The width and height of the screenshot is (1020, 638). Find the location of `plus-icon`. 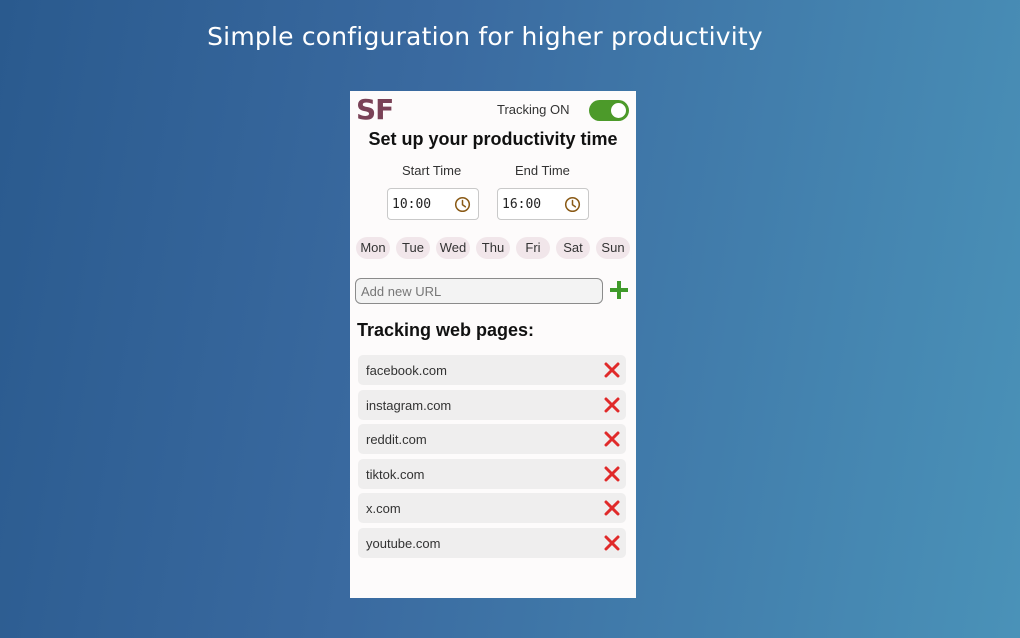

plus-icon is located at coordinates (619, 290).